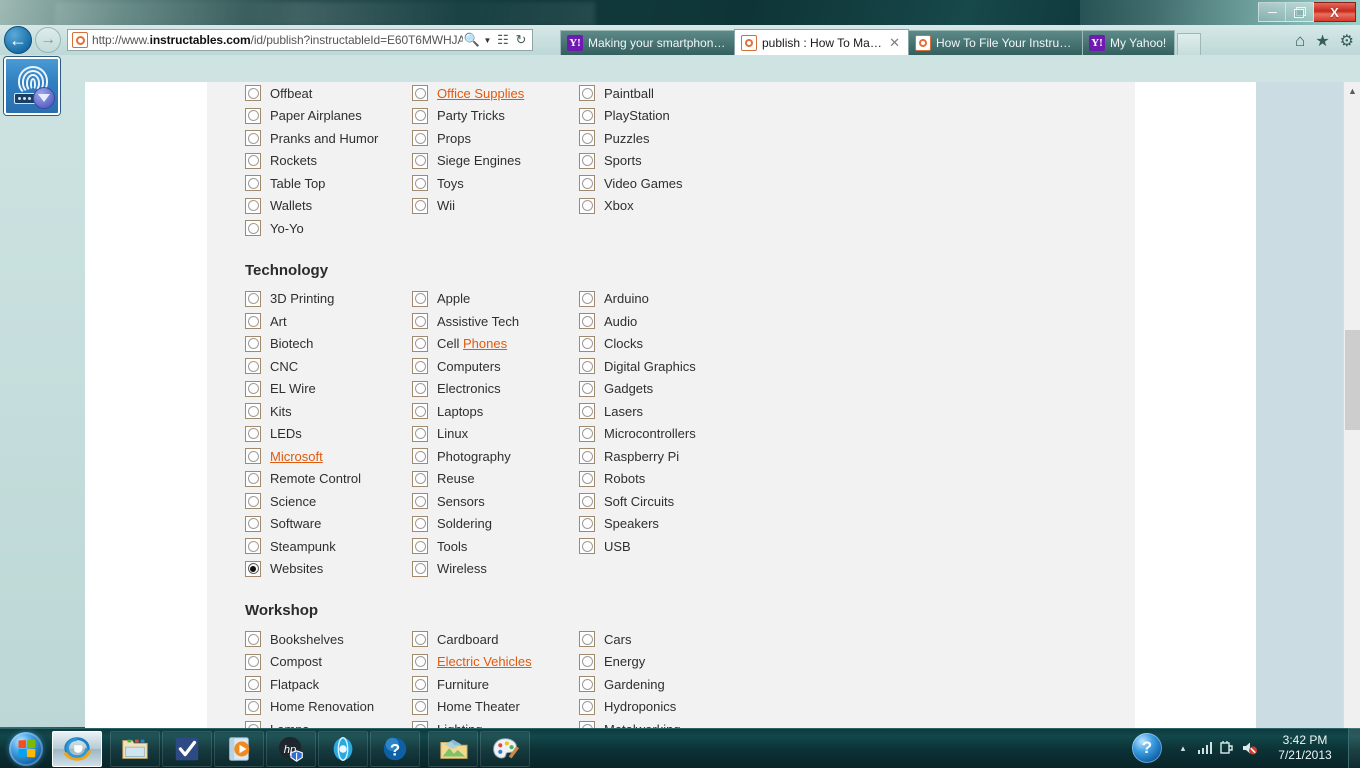  What do you see at coordinates (328, 569) in the screenshot?
I see `category-option: Websites` at bounding box center [328, 569].